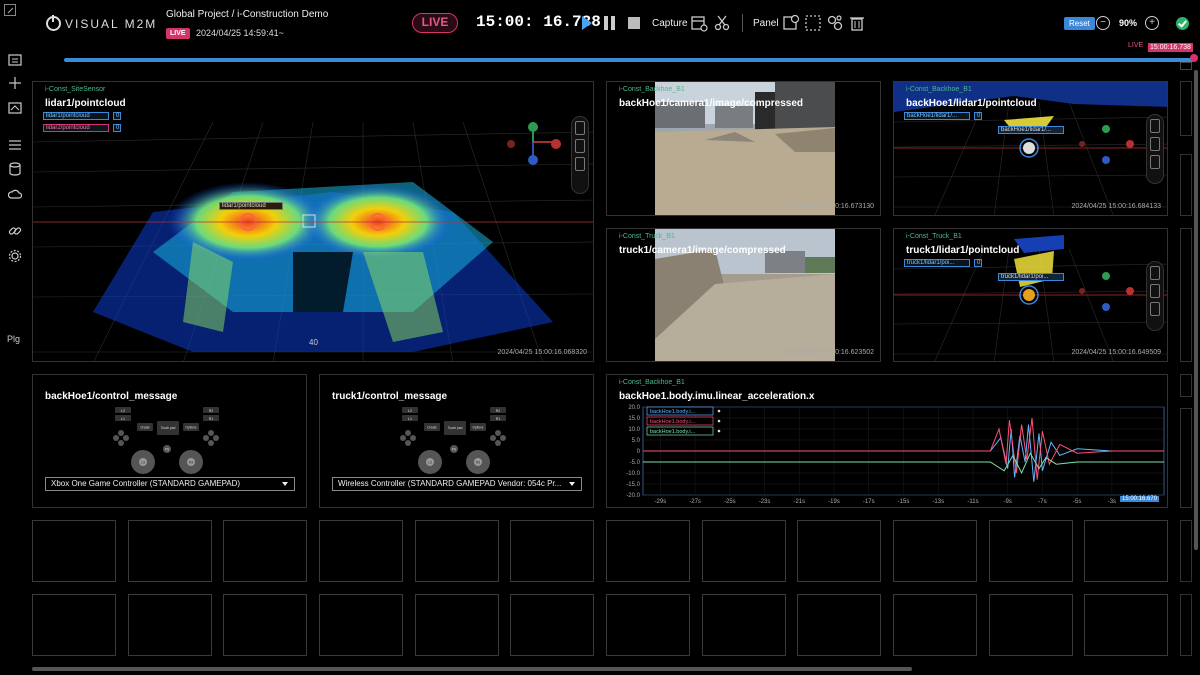 This screenshot has width=1200, height=675. Describe the element at coordinates (1103, 23) in the screenshot. I see `zoom-out-button: −` at that location.